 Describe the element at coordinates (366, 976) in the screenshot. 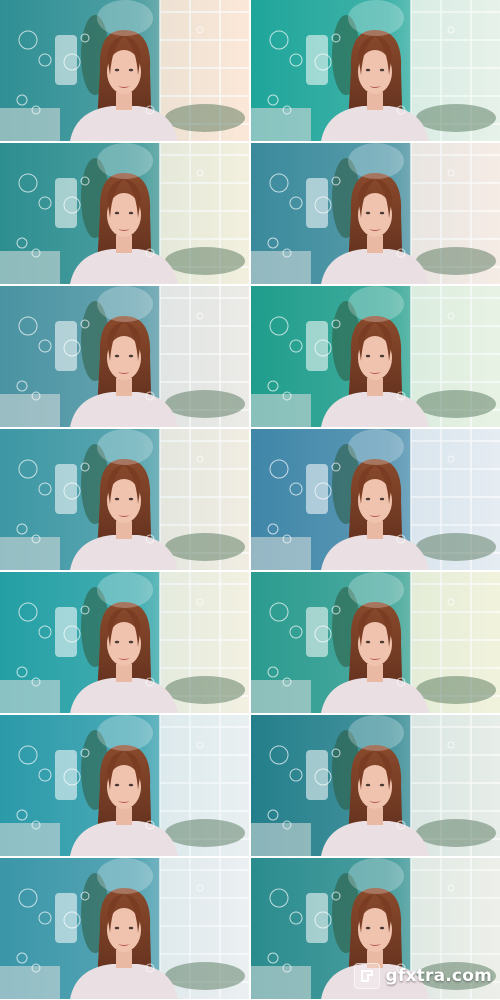

I see `watermark-logo-icon` at that location.